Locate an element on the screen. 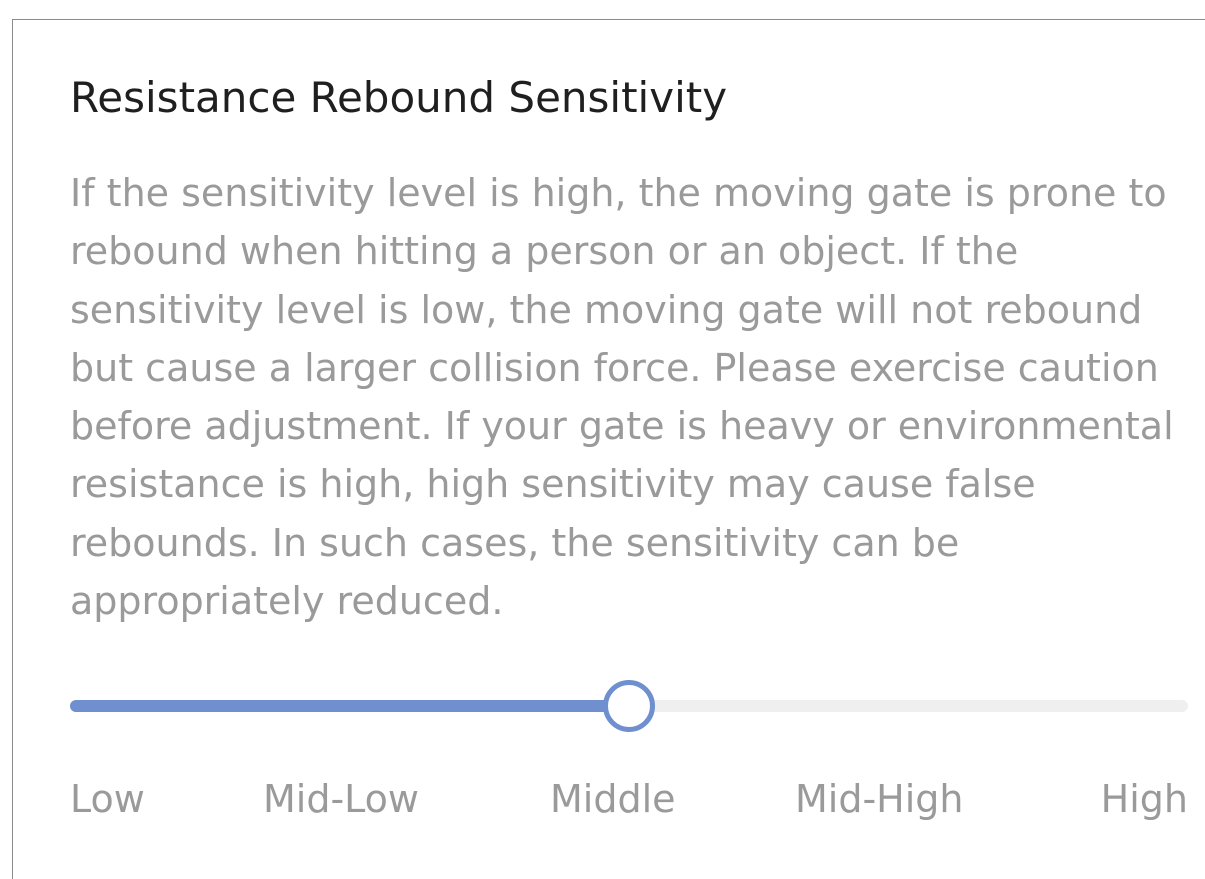  level-label-middle: Middle is located at coordinates (613, 799).